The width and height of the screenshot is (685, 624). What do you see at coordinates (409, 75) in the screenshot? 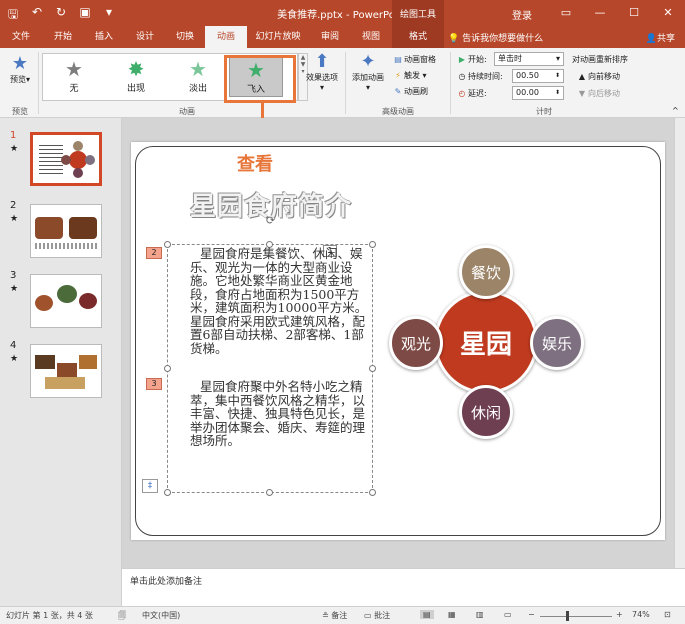
I see `trigger-button: ⚡ 触发 ▾` at bounding box center [409, 75].